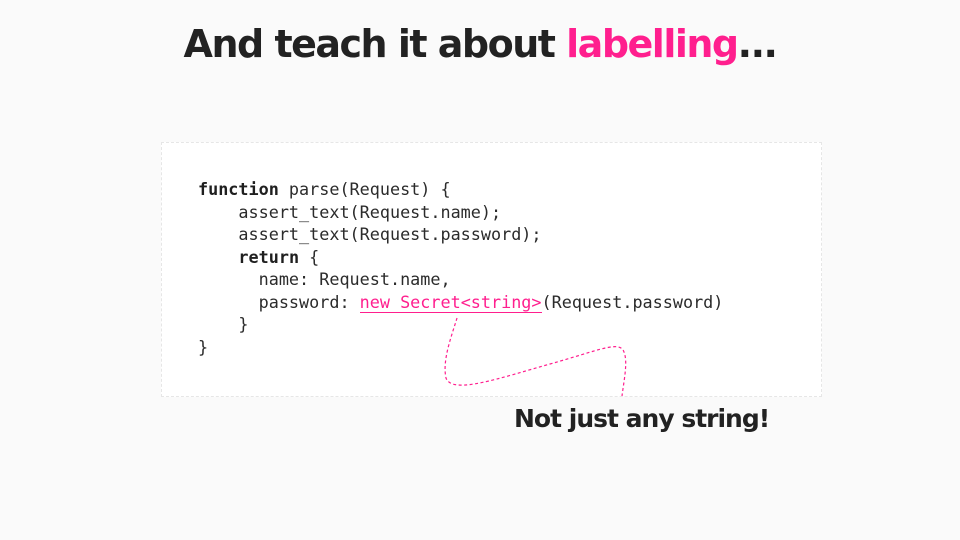 Image resolution: width=960 pixels, height=540 pixels. I want to click on dashed-connector-line, so click(535, 357).